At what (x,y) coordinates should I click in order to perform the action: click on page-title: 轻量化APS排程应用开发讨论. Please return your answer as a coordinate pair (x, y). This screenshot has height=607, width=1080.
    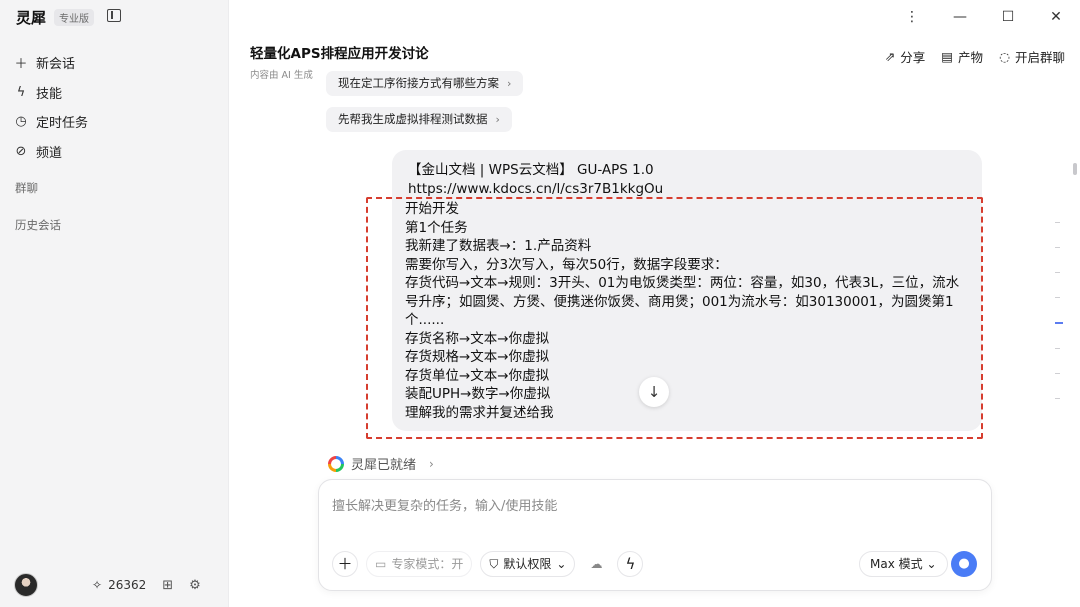
    Looking at the image, I should click on (339, 54).